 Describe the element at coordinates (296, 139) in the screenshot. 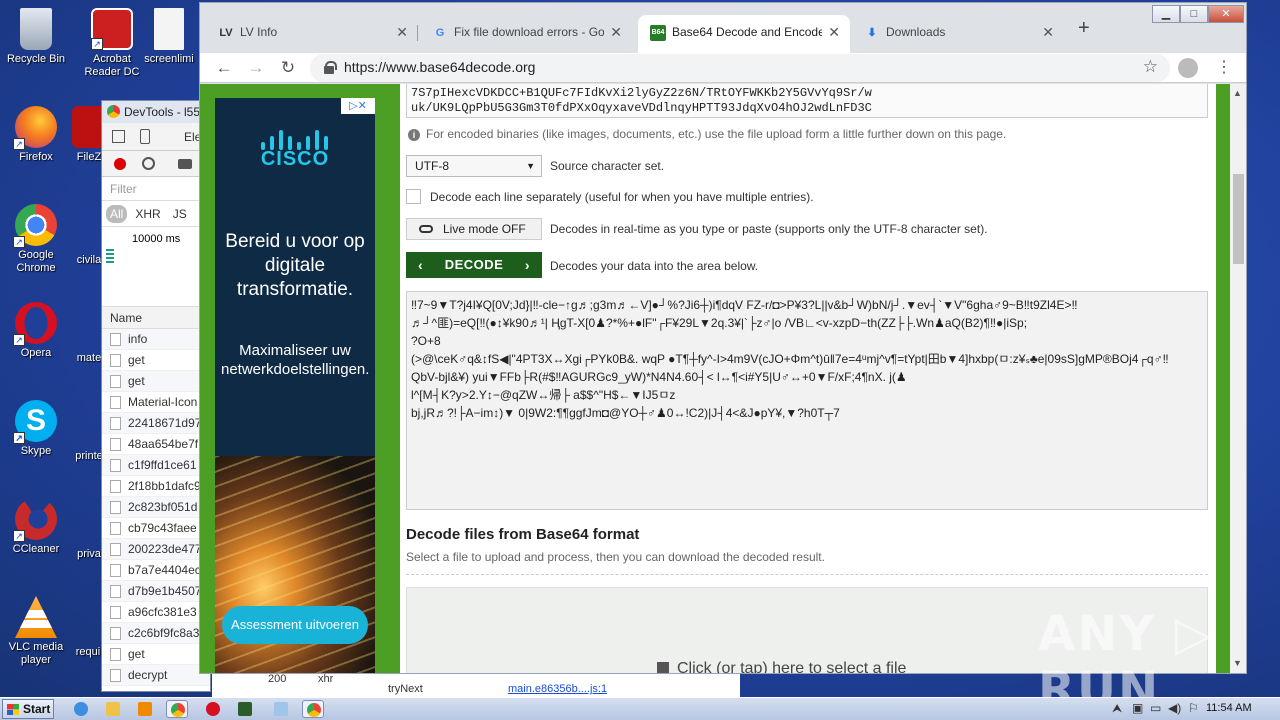

I see `cisco-logo-icon` at that location.